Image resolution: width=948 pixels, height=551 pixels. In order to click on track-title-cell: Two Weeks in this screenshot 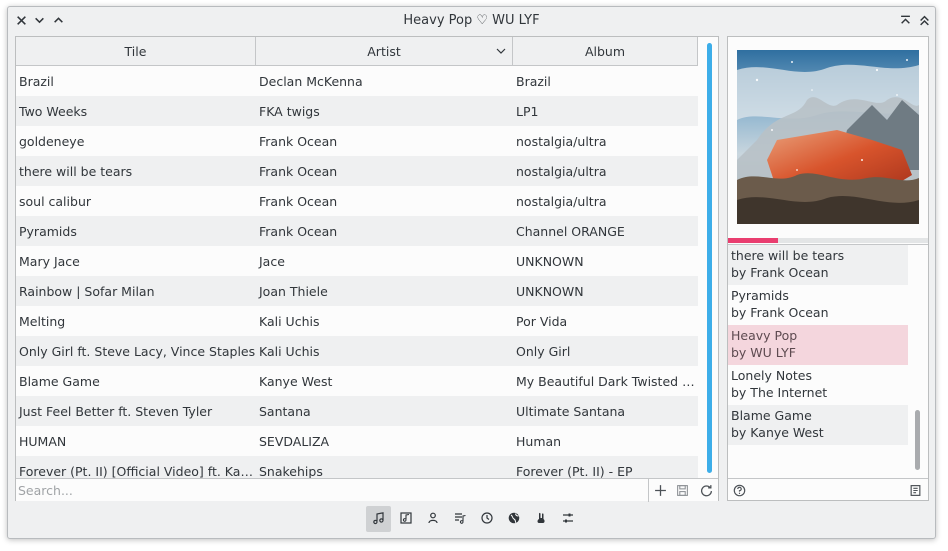, I will do `click(53, 111)`.